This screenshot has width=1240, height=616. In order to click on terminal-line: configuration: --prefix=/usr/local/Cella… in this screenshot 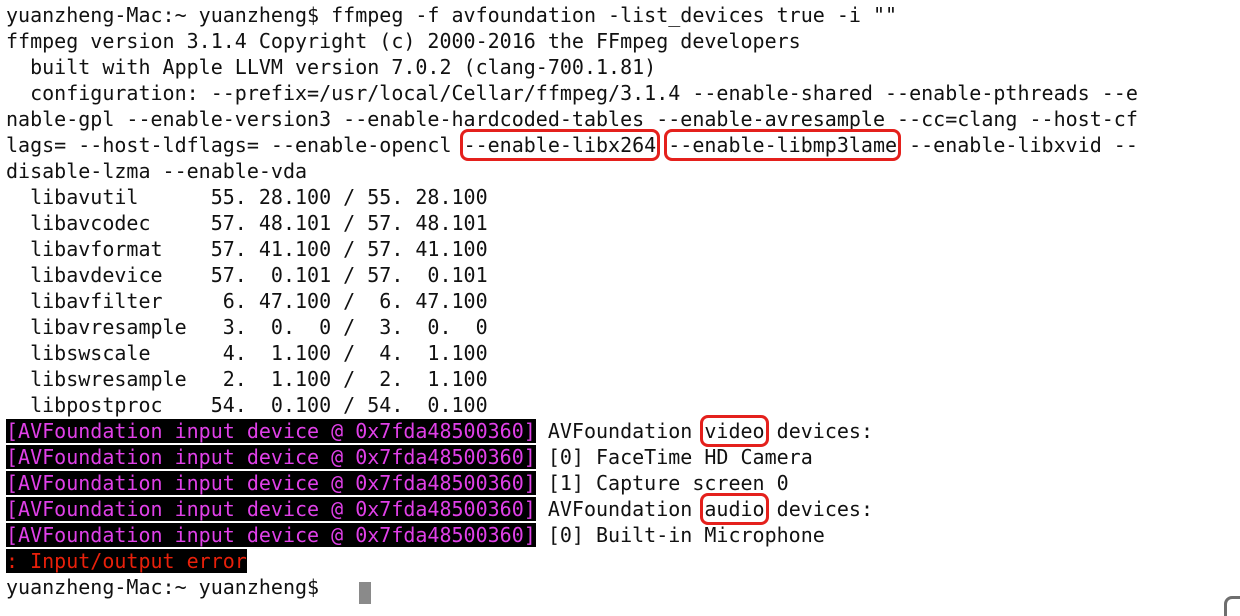, I will do `click(572, 93)`.